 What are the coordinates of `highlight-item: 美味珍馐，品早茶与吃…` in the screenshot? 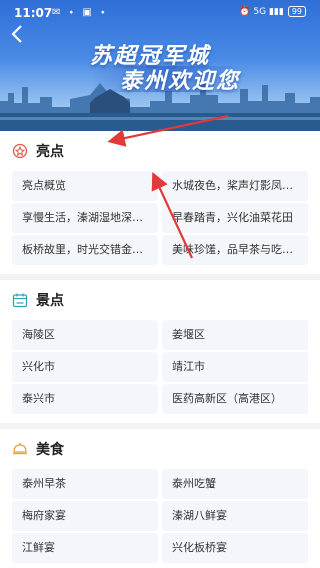 It's located at (235, 250).